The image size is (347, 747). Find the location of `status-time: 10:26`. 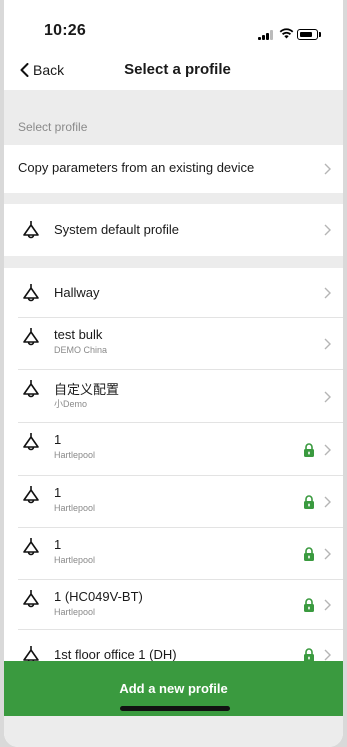

status-time: 10:26 is located at coordinates (65, 30).